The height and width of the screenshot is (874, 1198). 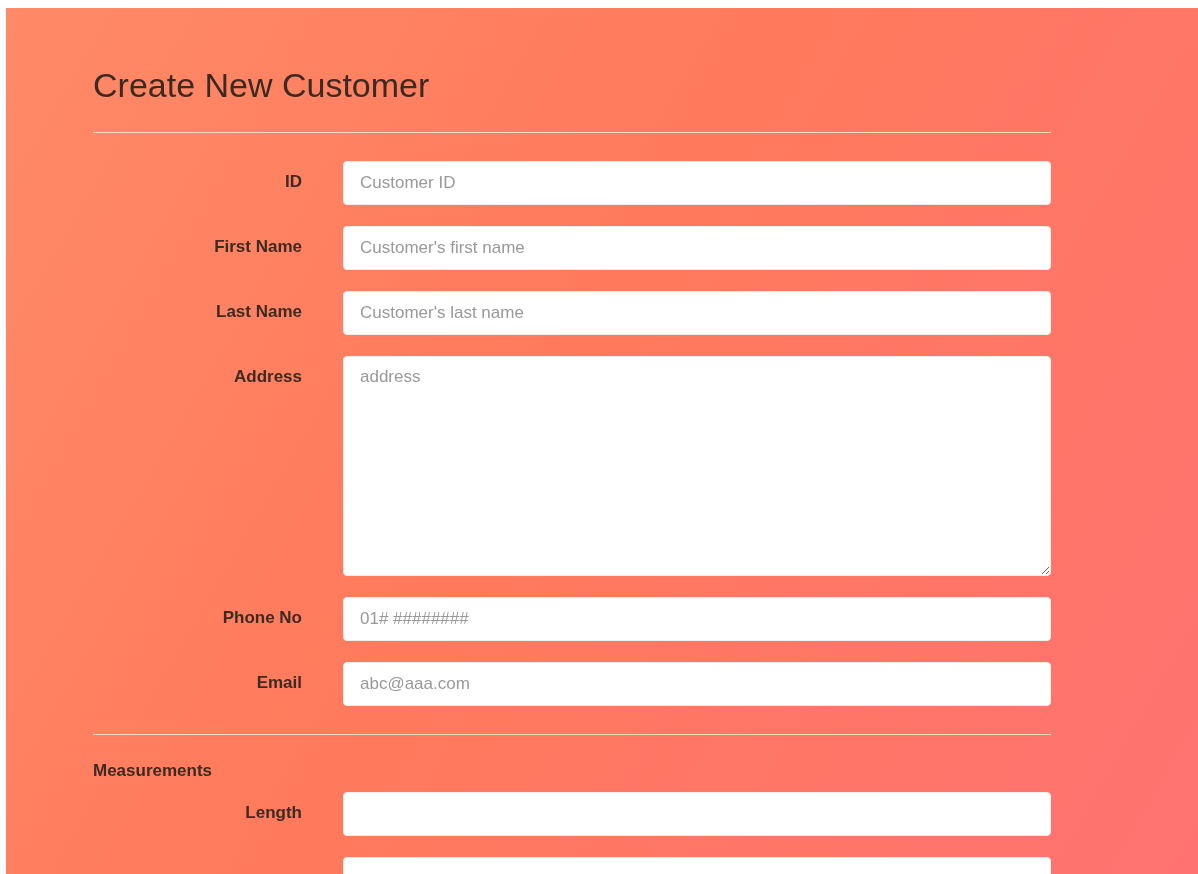 What do you see at coordinates (262, 85) in the screenshot?
I see `page-title: Create New Customer` at bounding box center [262, 85].